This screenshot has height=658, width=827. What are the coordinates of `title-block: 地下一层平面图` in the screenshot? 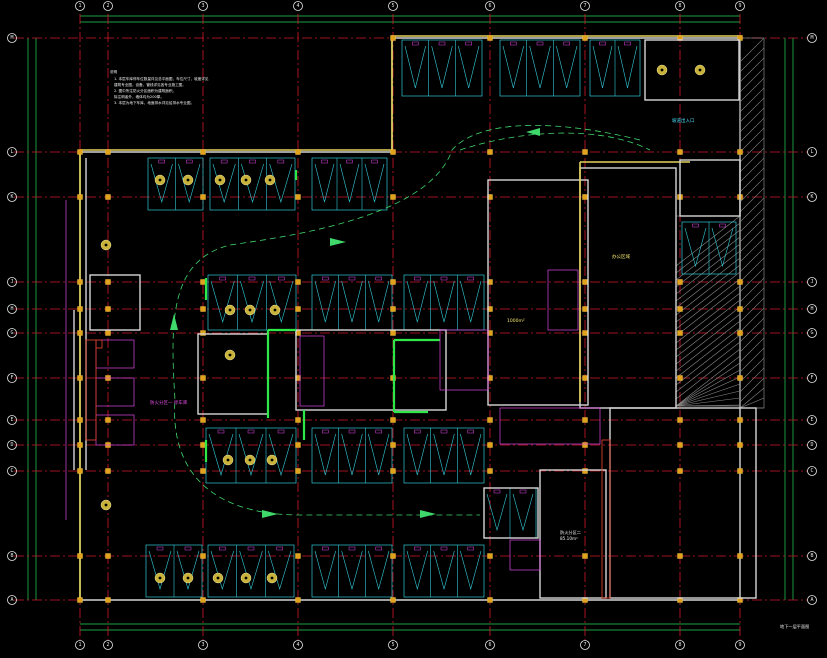 It's located at (794, 626).